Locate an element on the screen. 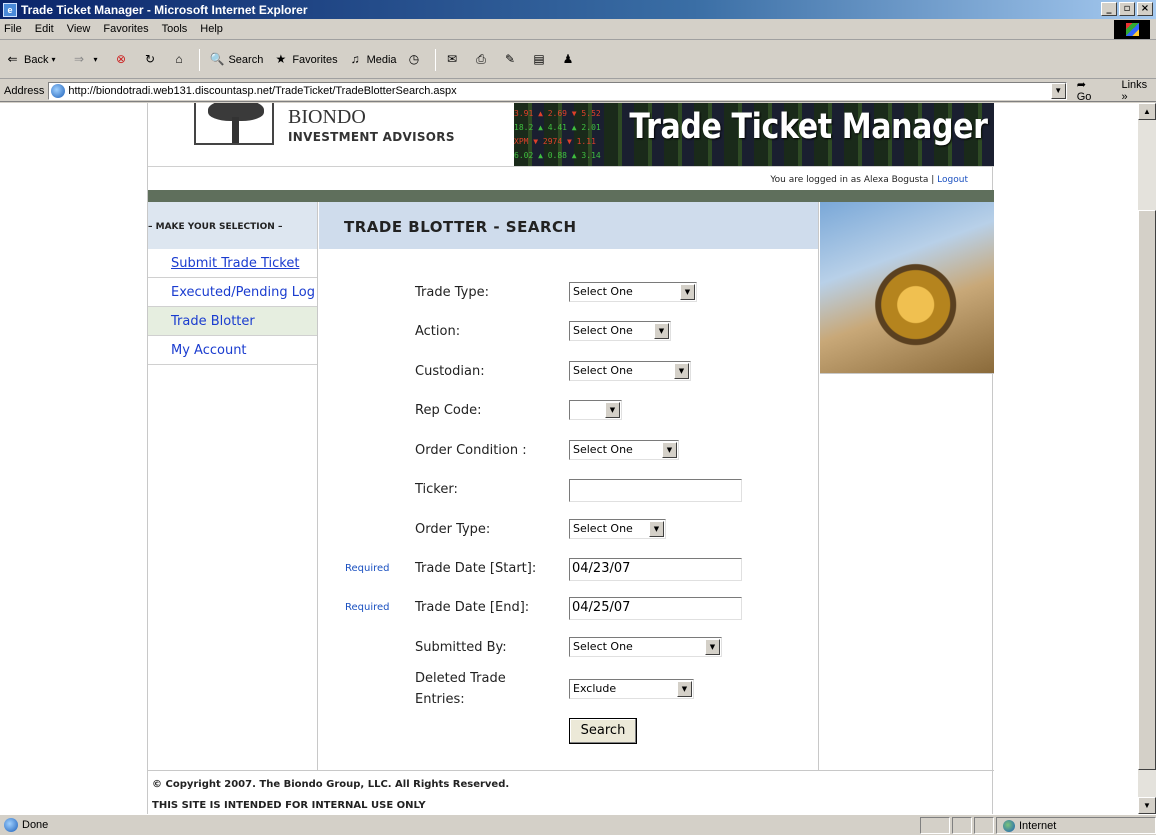 This screenshot has height=835, width=1156. menu-view: View is located at coordinates (79, 29).